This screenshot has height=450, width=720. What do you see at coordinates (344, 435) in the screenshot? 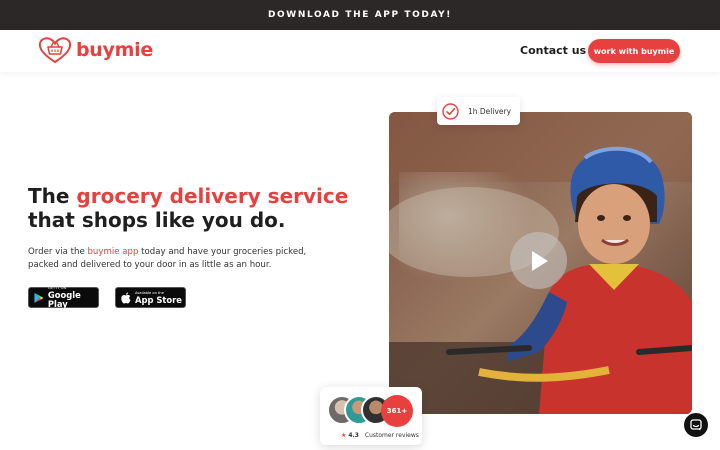
I see `star-icon: ★` at bounding box center [344, 435].